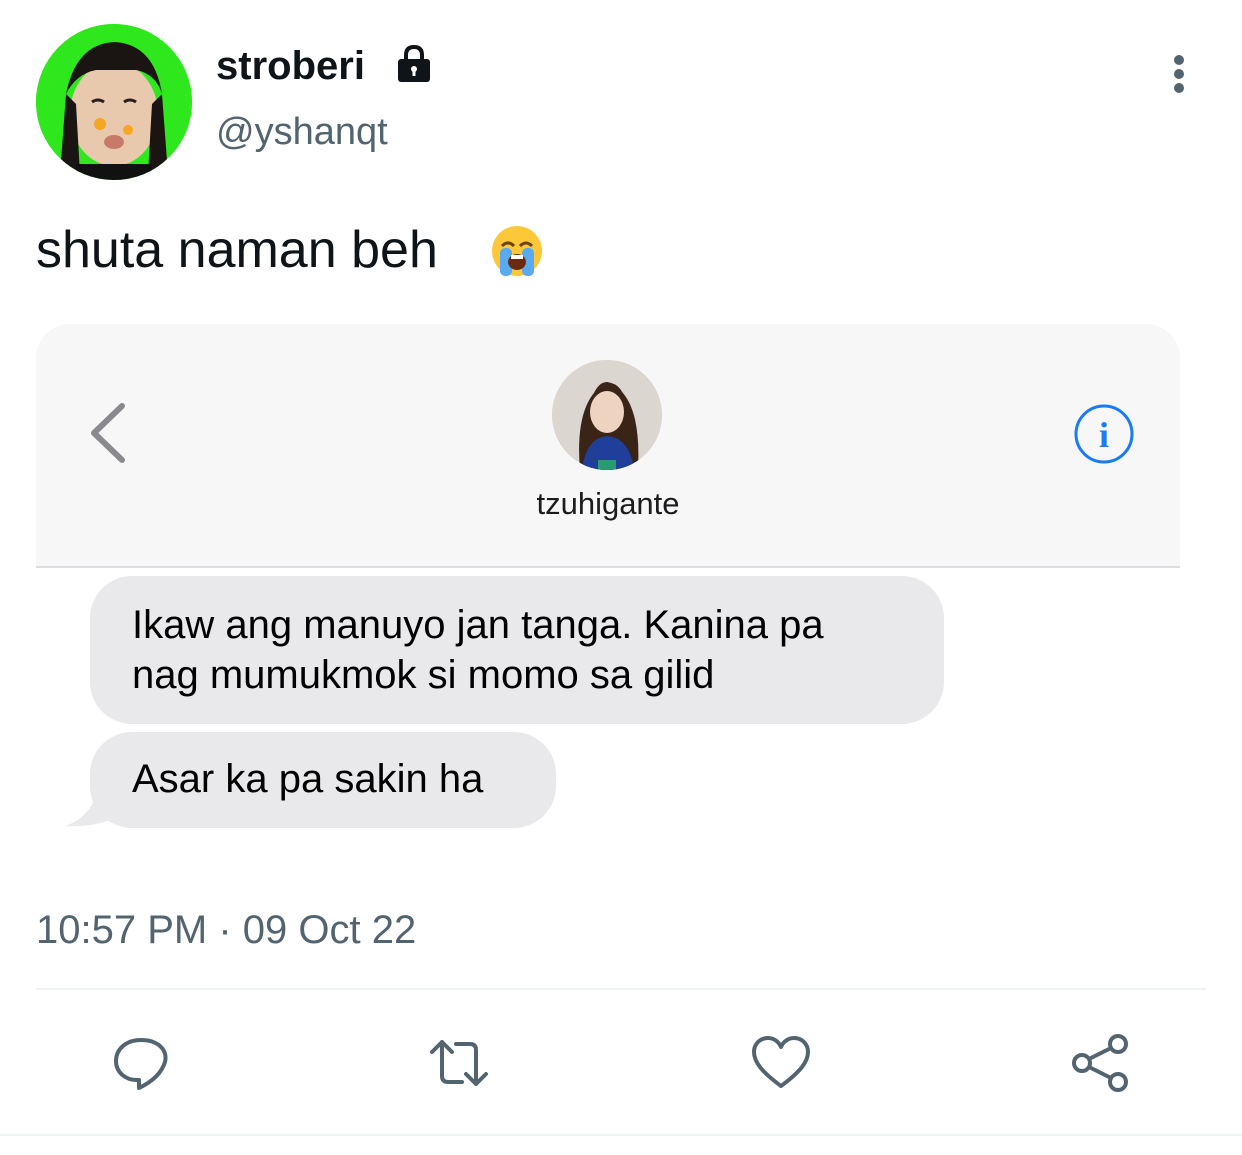  What do you see at coordinates (308, 779) in the screenshot?
I see `message-line: Asar ka pa sakin ha` at bounding box center [308, 779].